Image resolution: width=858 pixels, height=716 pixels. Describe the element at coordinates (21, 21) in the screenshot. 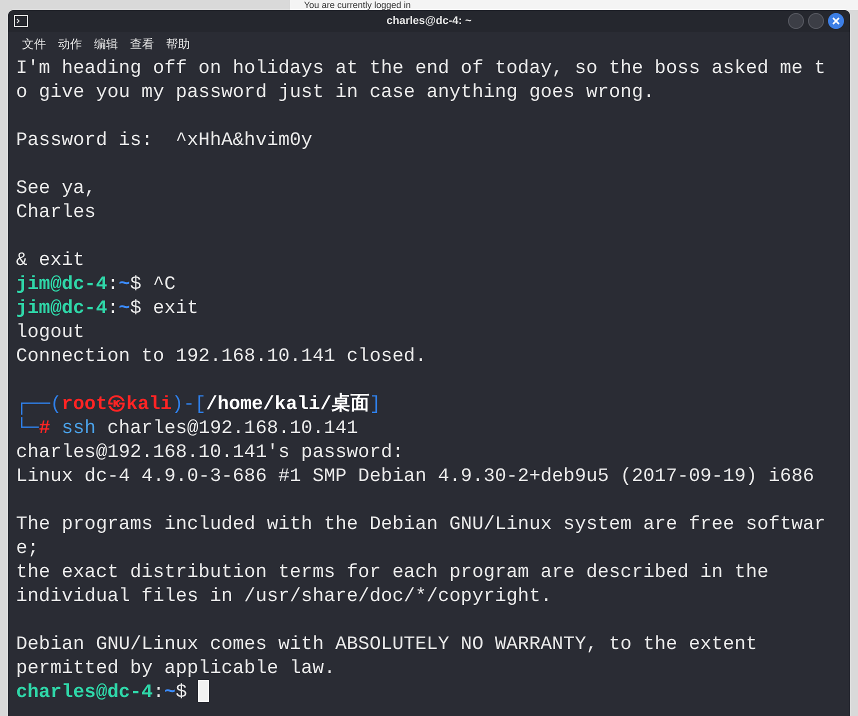

I see `terminal-icon` at that location.